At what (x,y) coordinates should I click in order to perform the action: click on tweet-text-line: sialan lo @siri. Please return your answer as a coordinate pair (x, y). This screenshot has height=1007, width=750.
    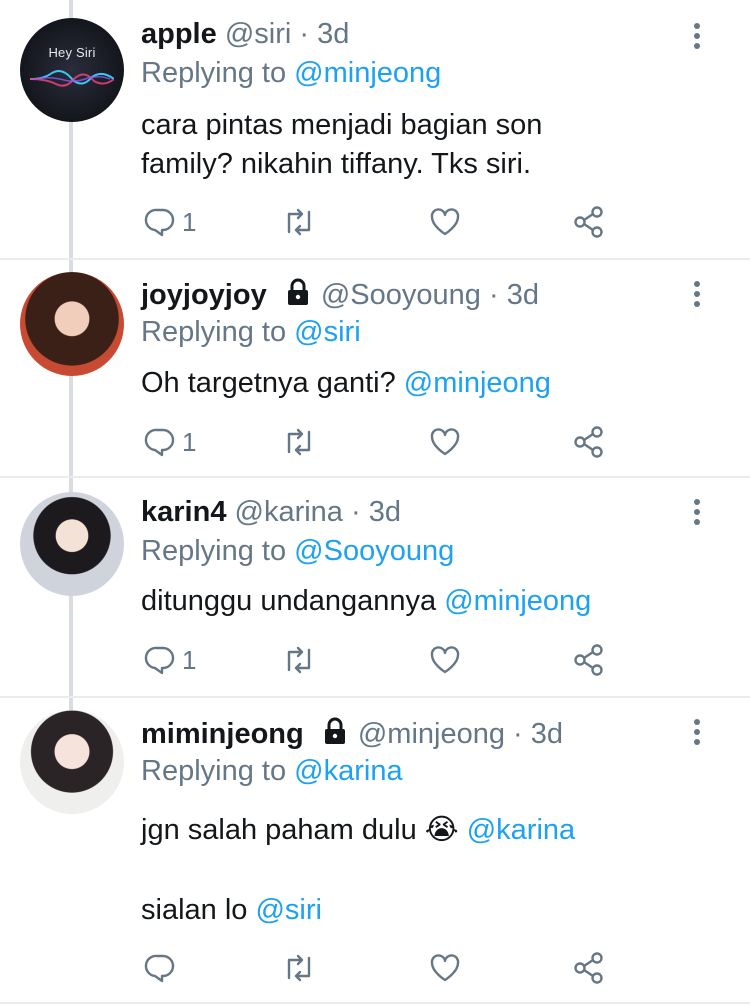
    Looking at the image, I should click on (358, 910).